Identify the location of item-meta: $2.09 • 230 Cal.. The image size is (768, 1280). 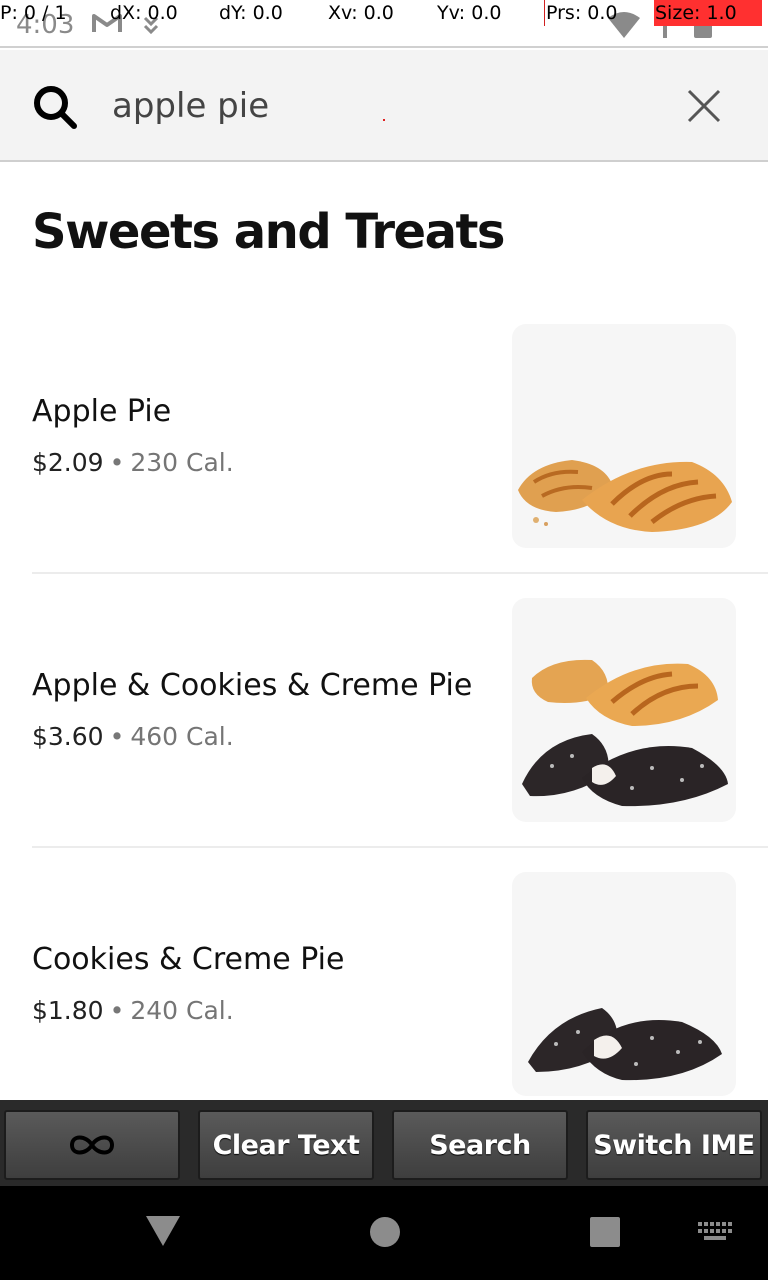
(133, 462).